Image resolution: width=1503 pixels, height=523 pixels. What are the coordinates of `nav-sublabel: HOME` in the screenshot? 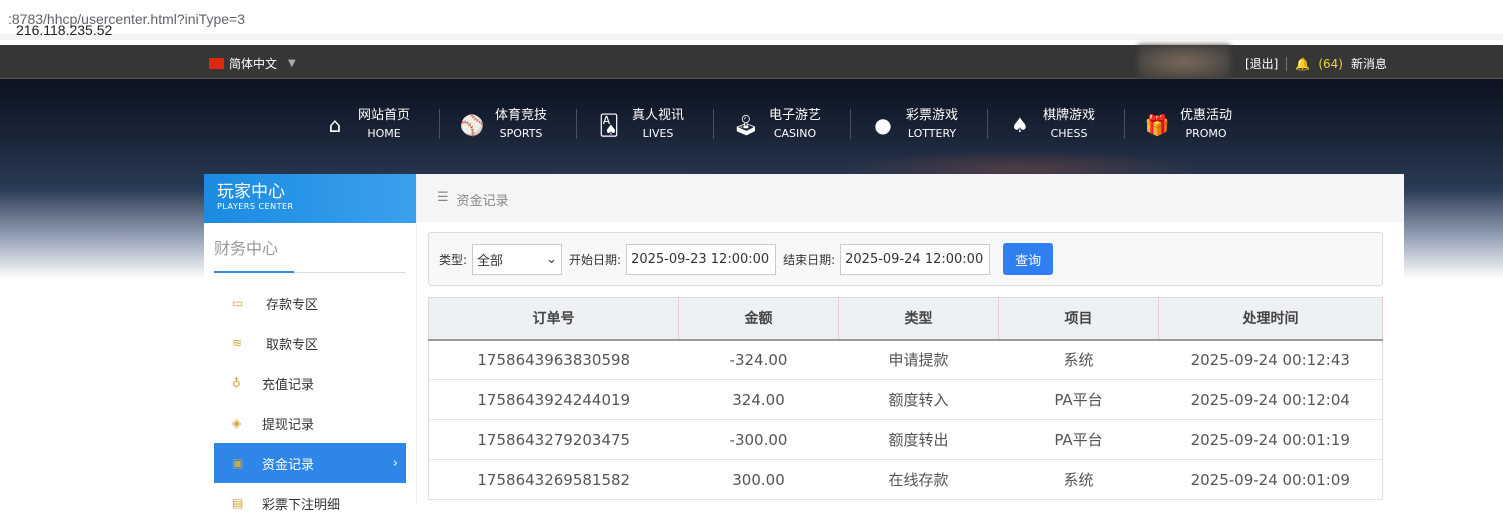 It's located at (384, 133).